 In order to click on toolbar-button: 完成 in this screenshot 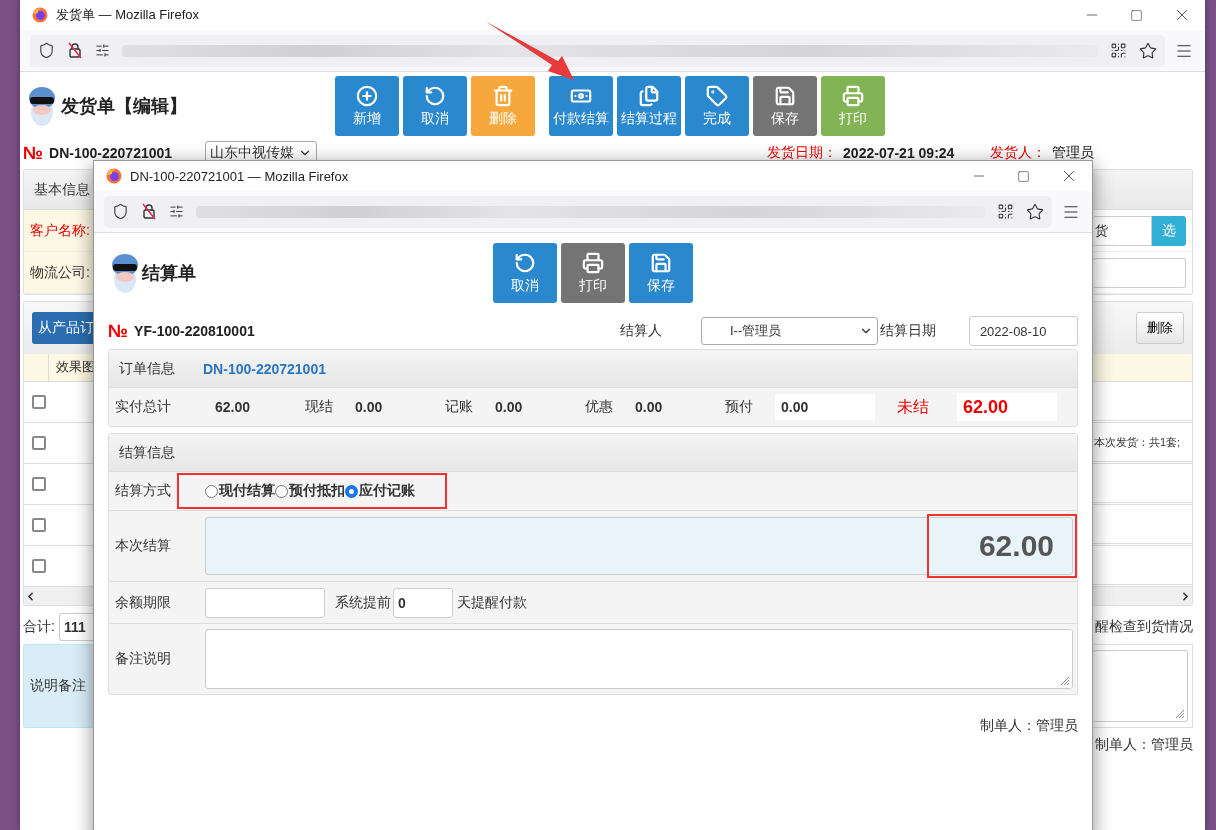, I will do `click(717, 106)`.